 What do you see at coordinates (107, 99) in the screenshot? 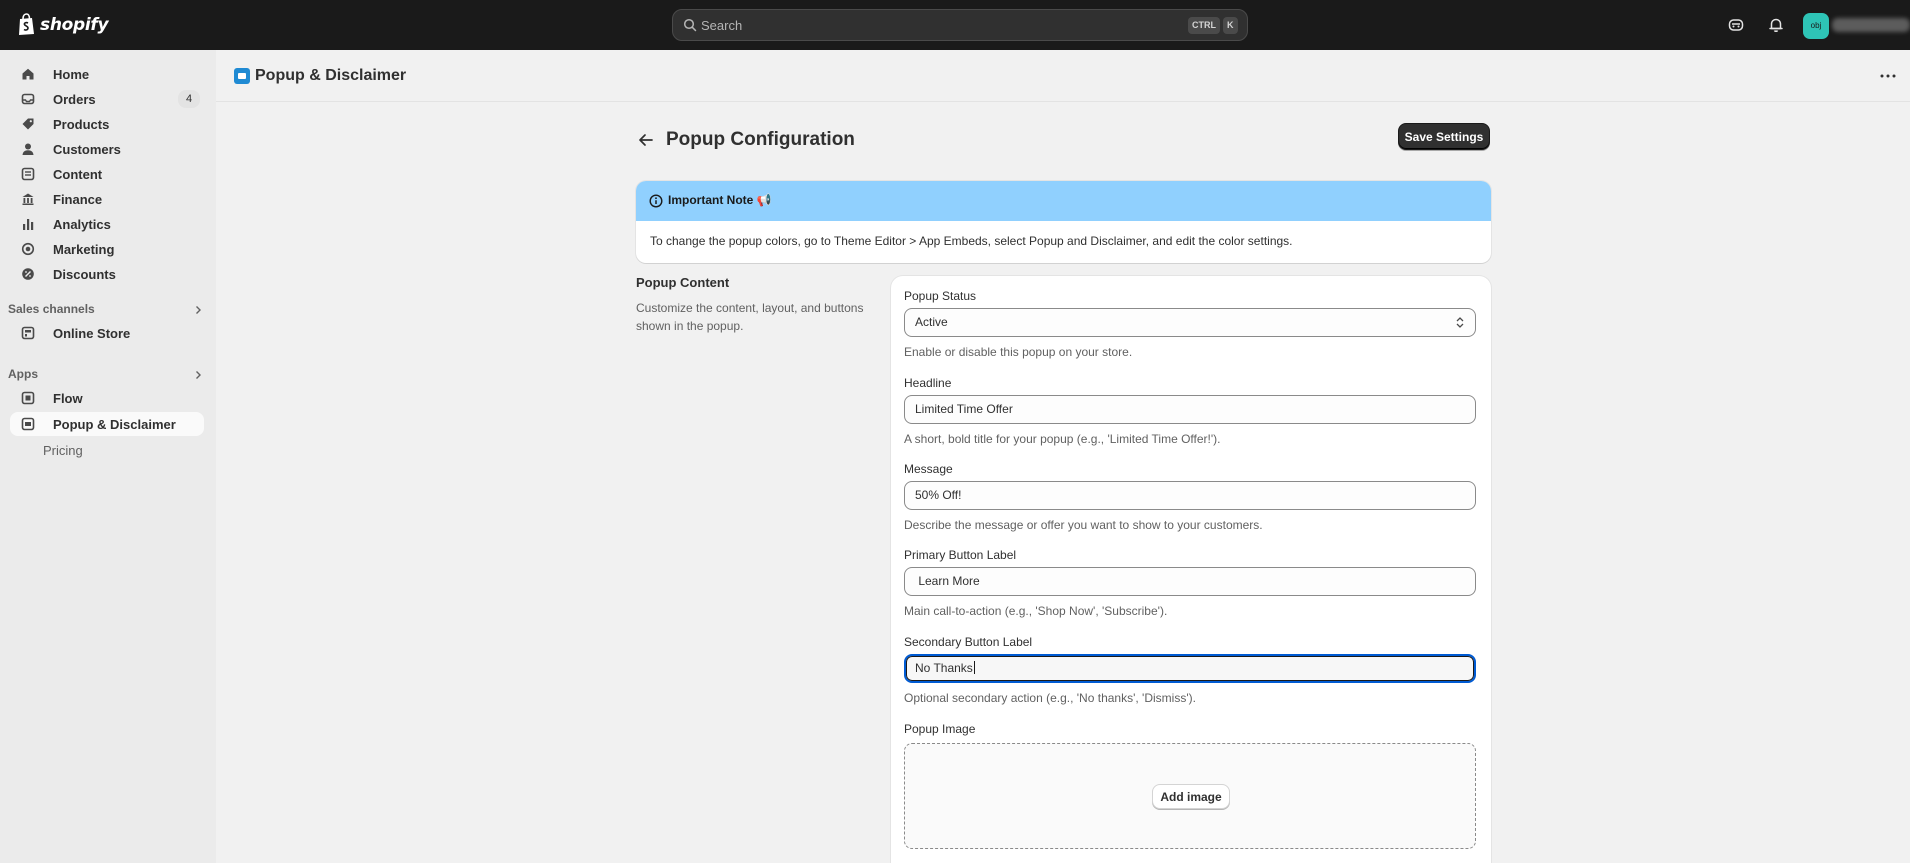
I see `sidebar-item-orders: Orders 4` at bounding box center [107, 99].